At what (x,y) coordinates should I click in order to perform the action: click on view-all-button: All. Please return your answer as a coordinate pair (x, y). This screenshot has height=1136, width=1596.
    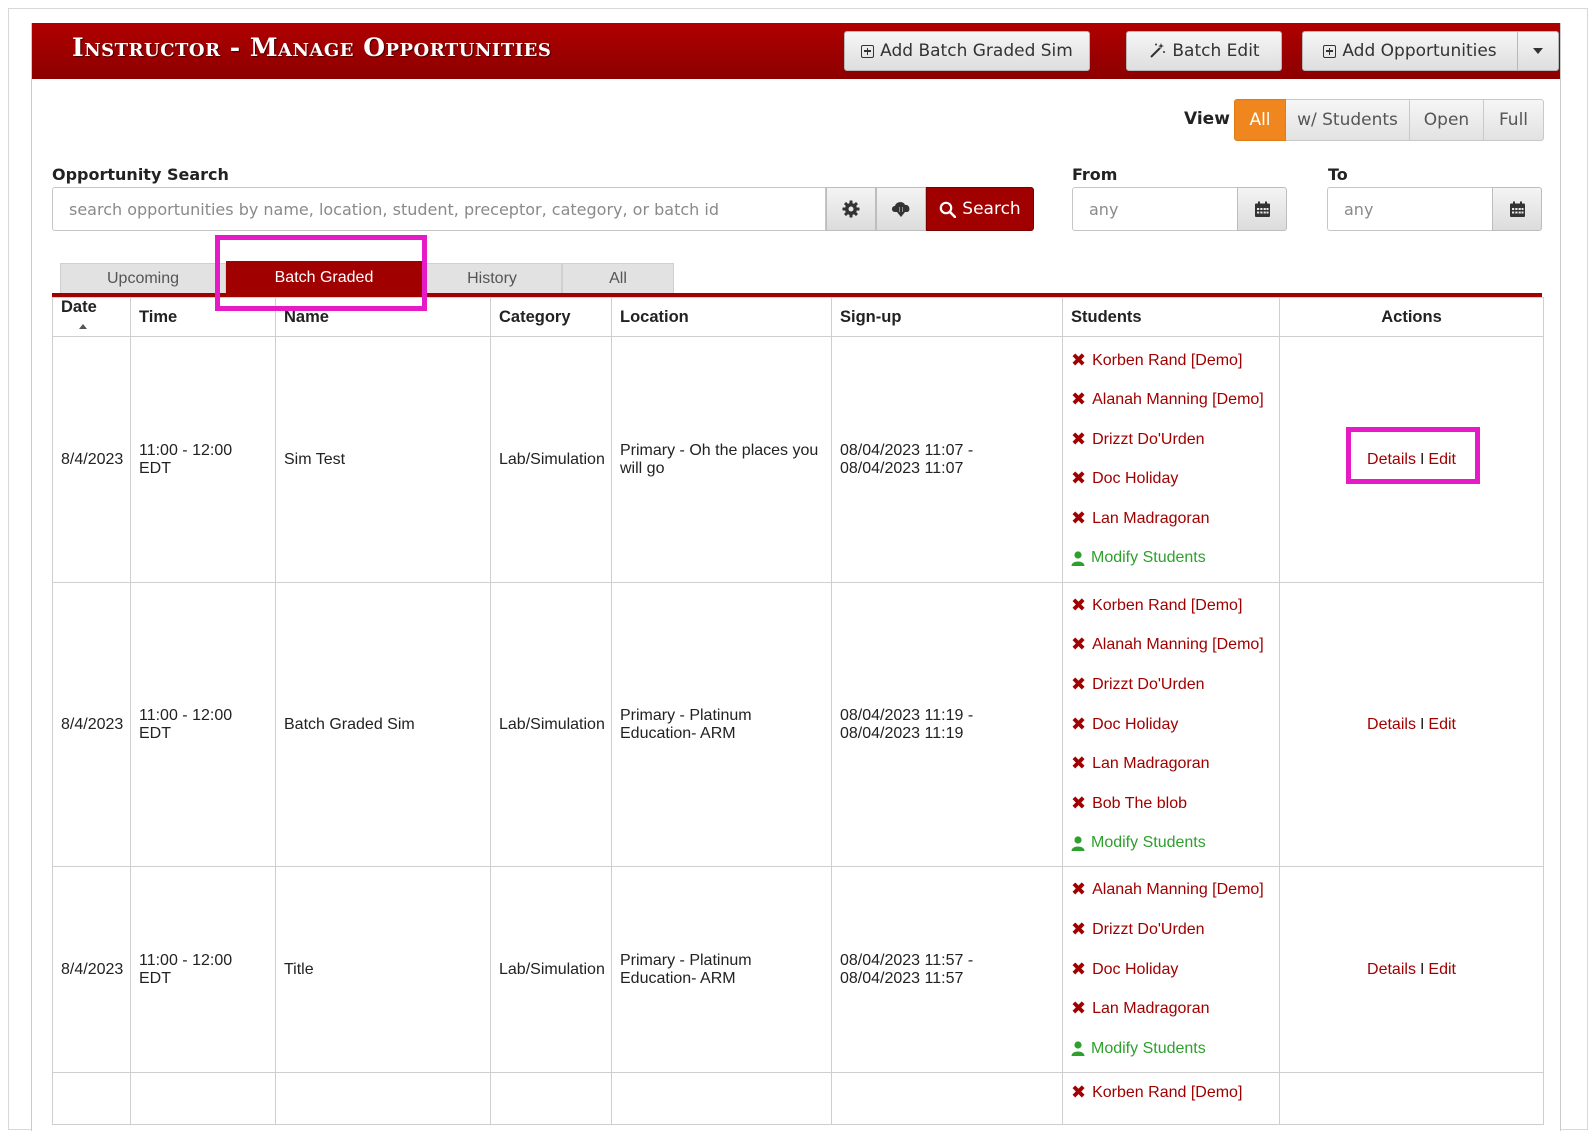
    Looking at the image, I should click on (1260, 120).